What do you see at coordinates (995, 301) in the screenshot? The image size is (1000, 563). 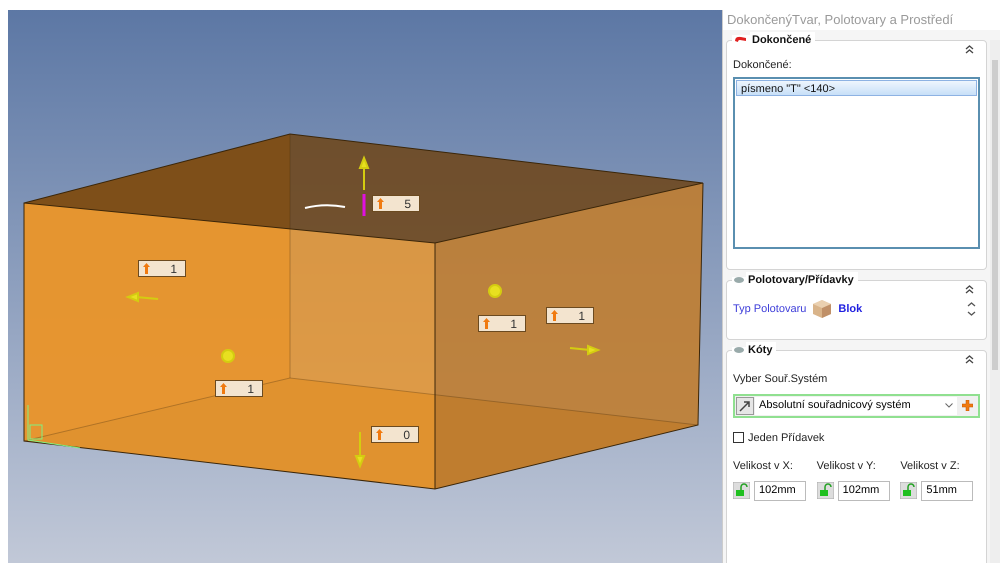 I see `scrollbar` at bounding box center [995, 301].